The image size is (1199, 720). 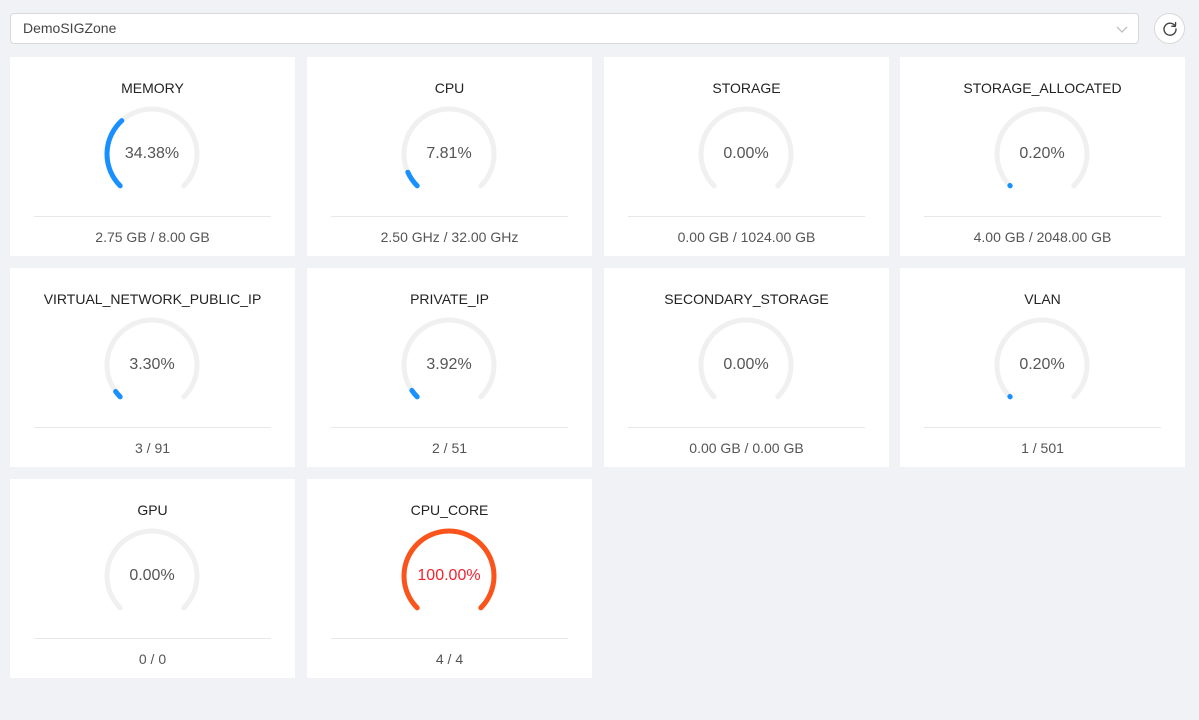 What do you see at coordinates (1042, 299) in the screenshot?
I see `card-title: VLAN` at bounding box center [1042, 299].